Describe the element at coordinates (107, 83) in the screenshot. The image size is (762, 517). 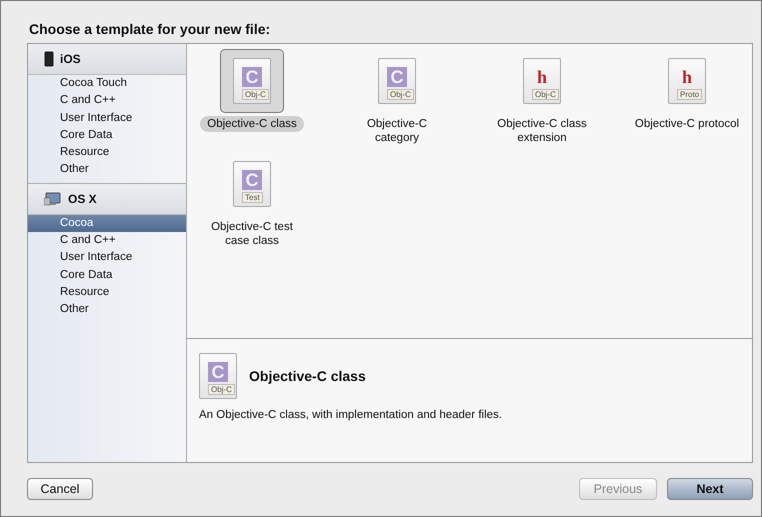
I see `sidebar-item: Cocoa Touch` at that location.